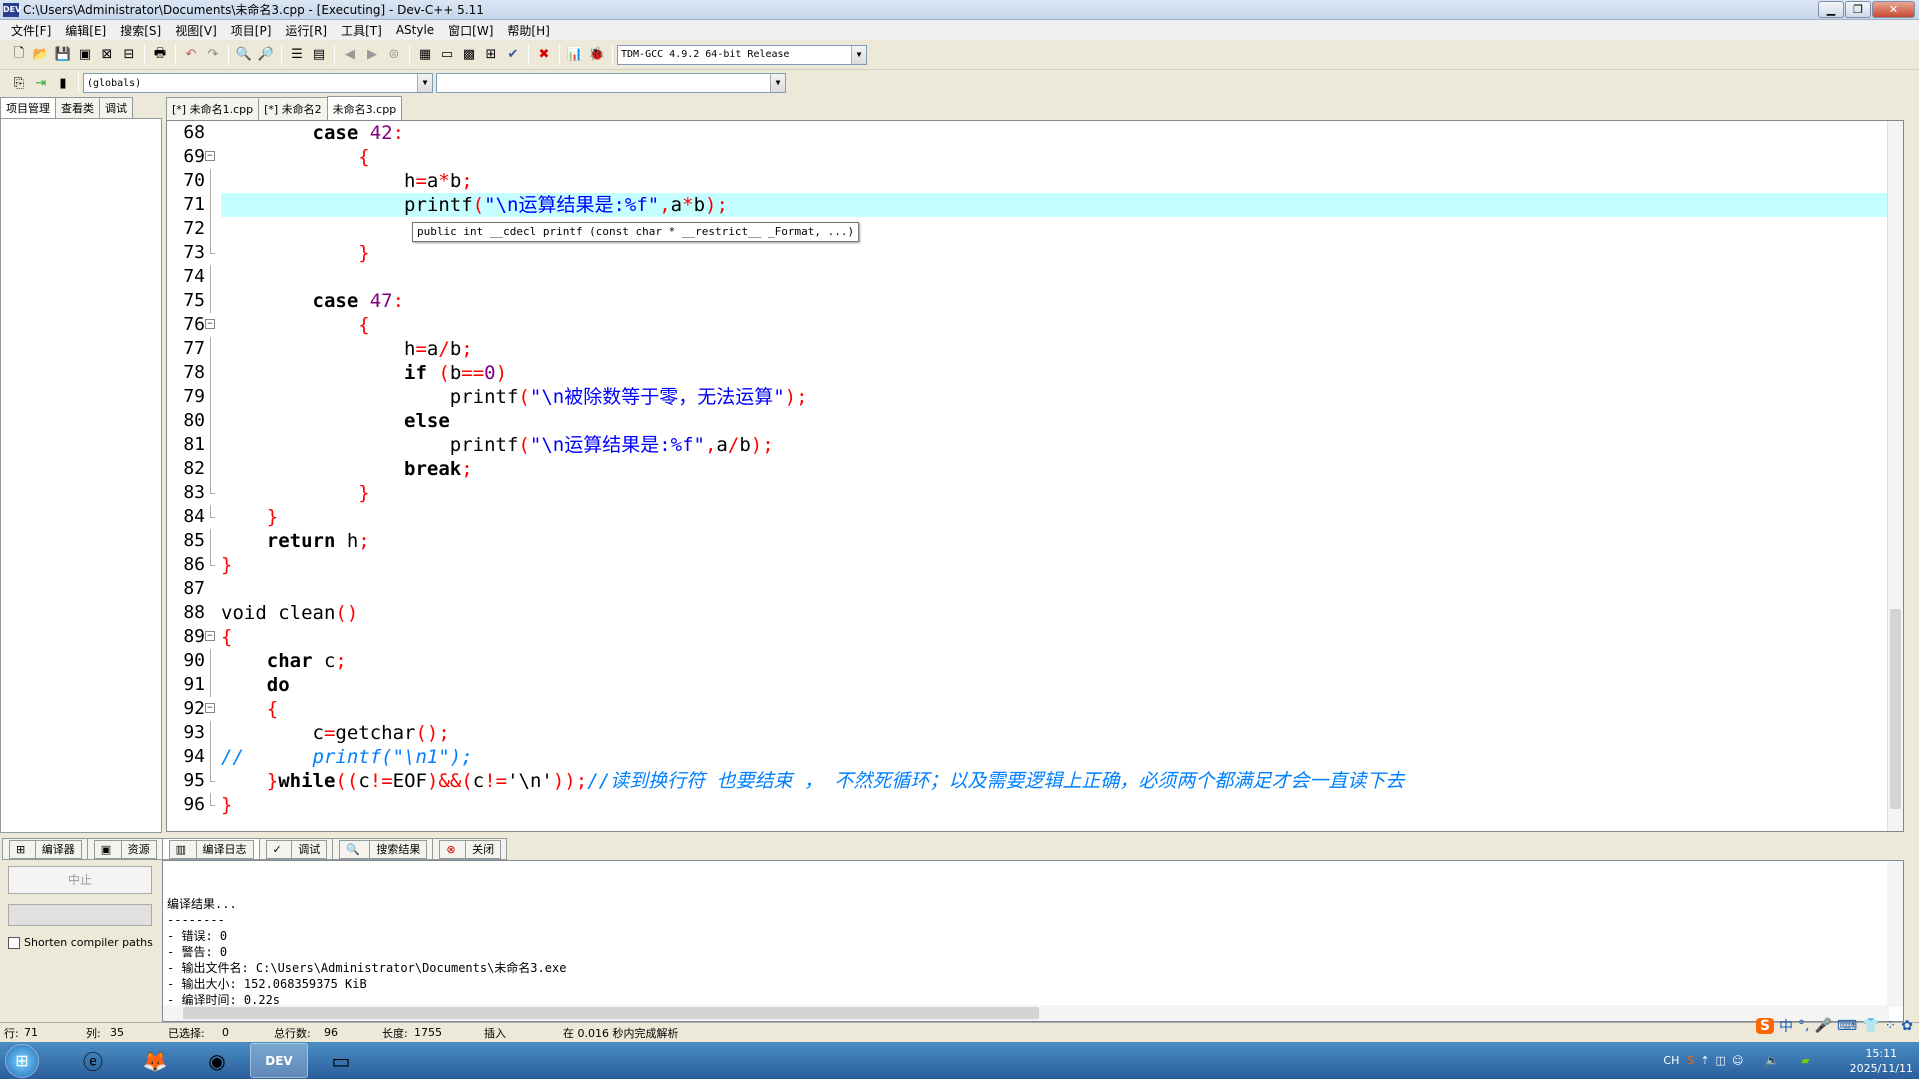 This screenshot has height=1079, width=1919. What do you see at coordinates (213, 108) in the screenshot?
I see `tab-file-1: [*] 未命名1.cpp` at bounding box center [213, 108].